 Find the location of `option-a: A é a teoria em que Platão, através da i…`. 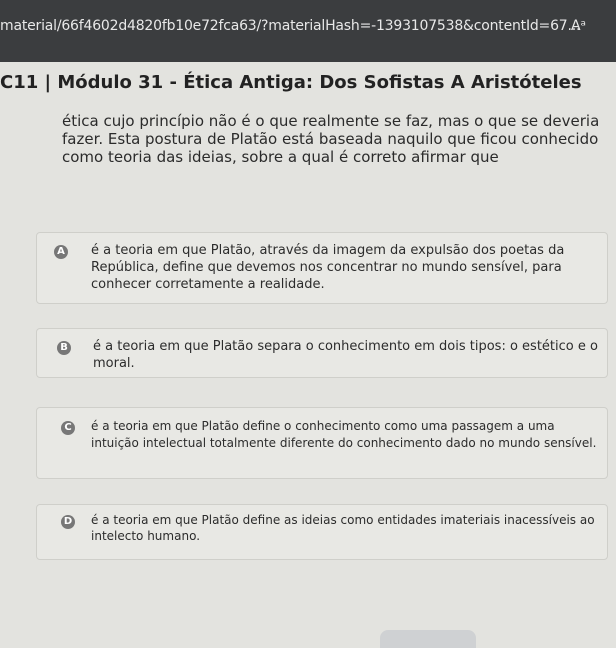

option-a: A é a teoria em que Platão, através da i… is located at coordinates (322, 268).